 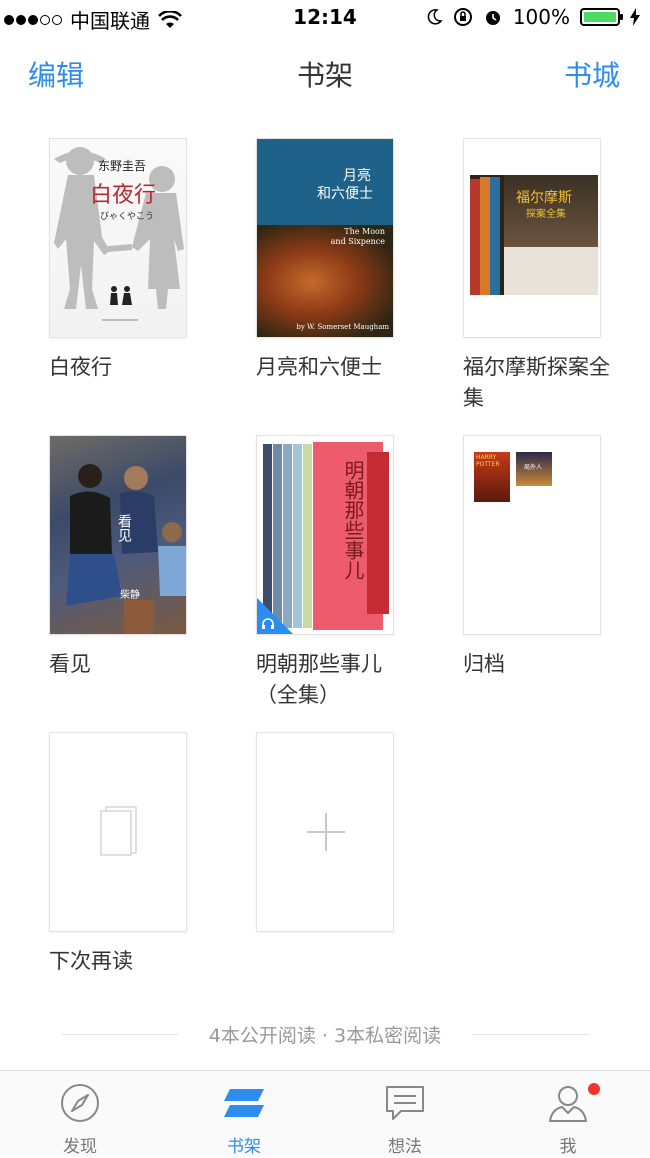 I want to click on cover-title: 月亮, so click(x=357, y=176).